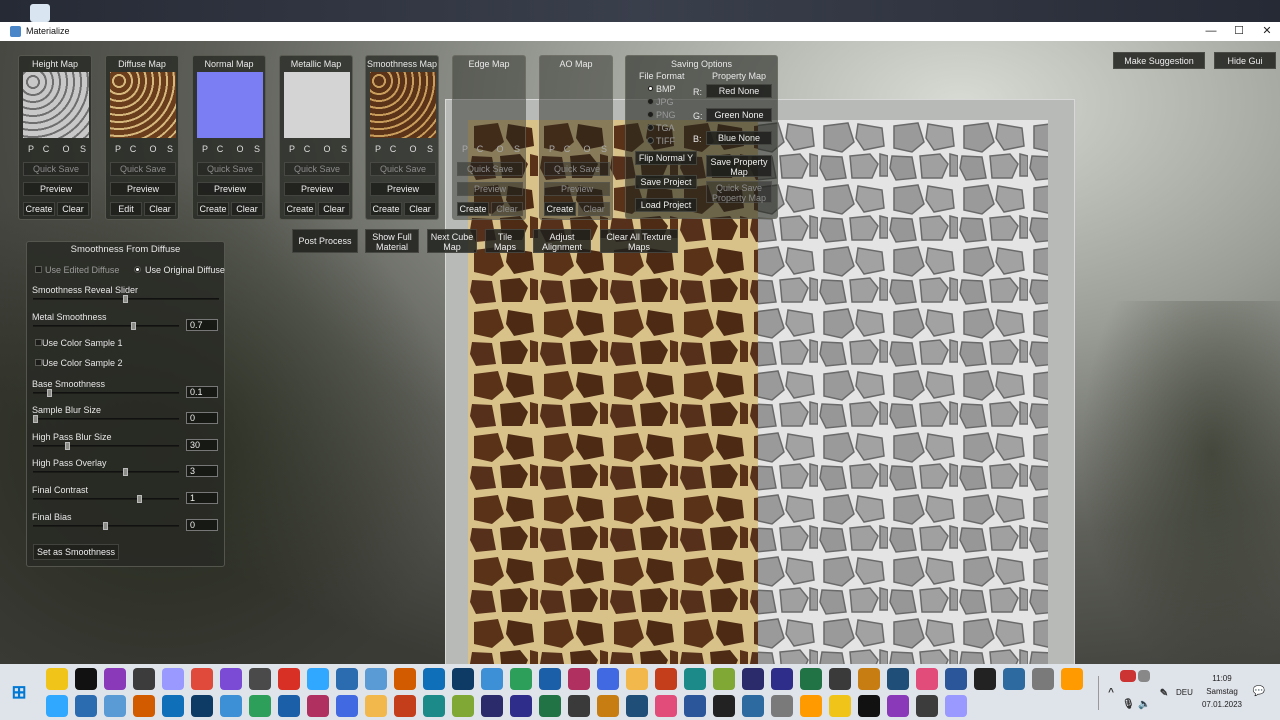  Describe the element at coordinates (231, 706) in the screenshot. I see `app-t-icon` at that location.